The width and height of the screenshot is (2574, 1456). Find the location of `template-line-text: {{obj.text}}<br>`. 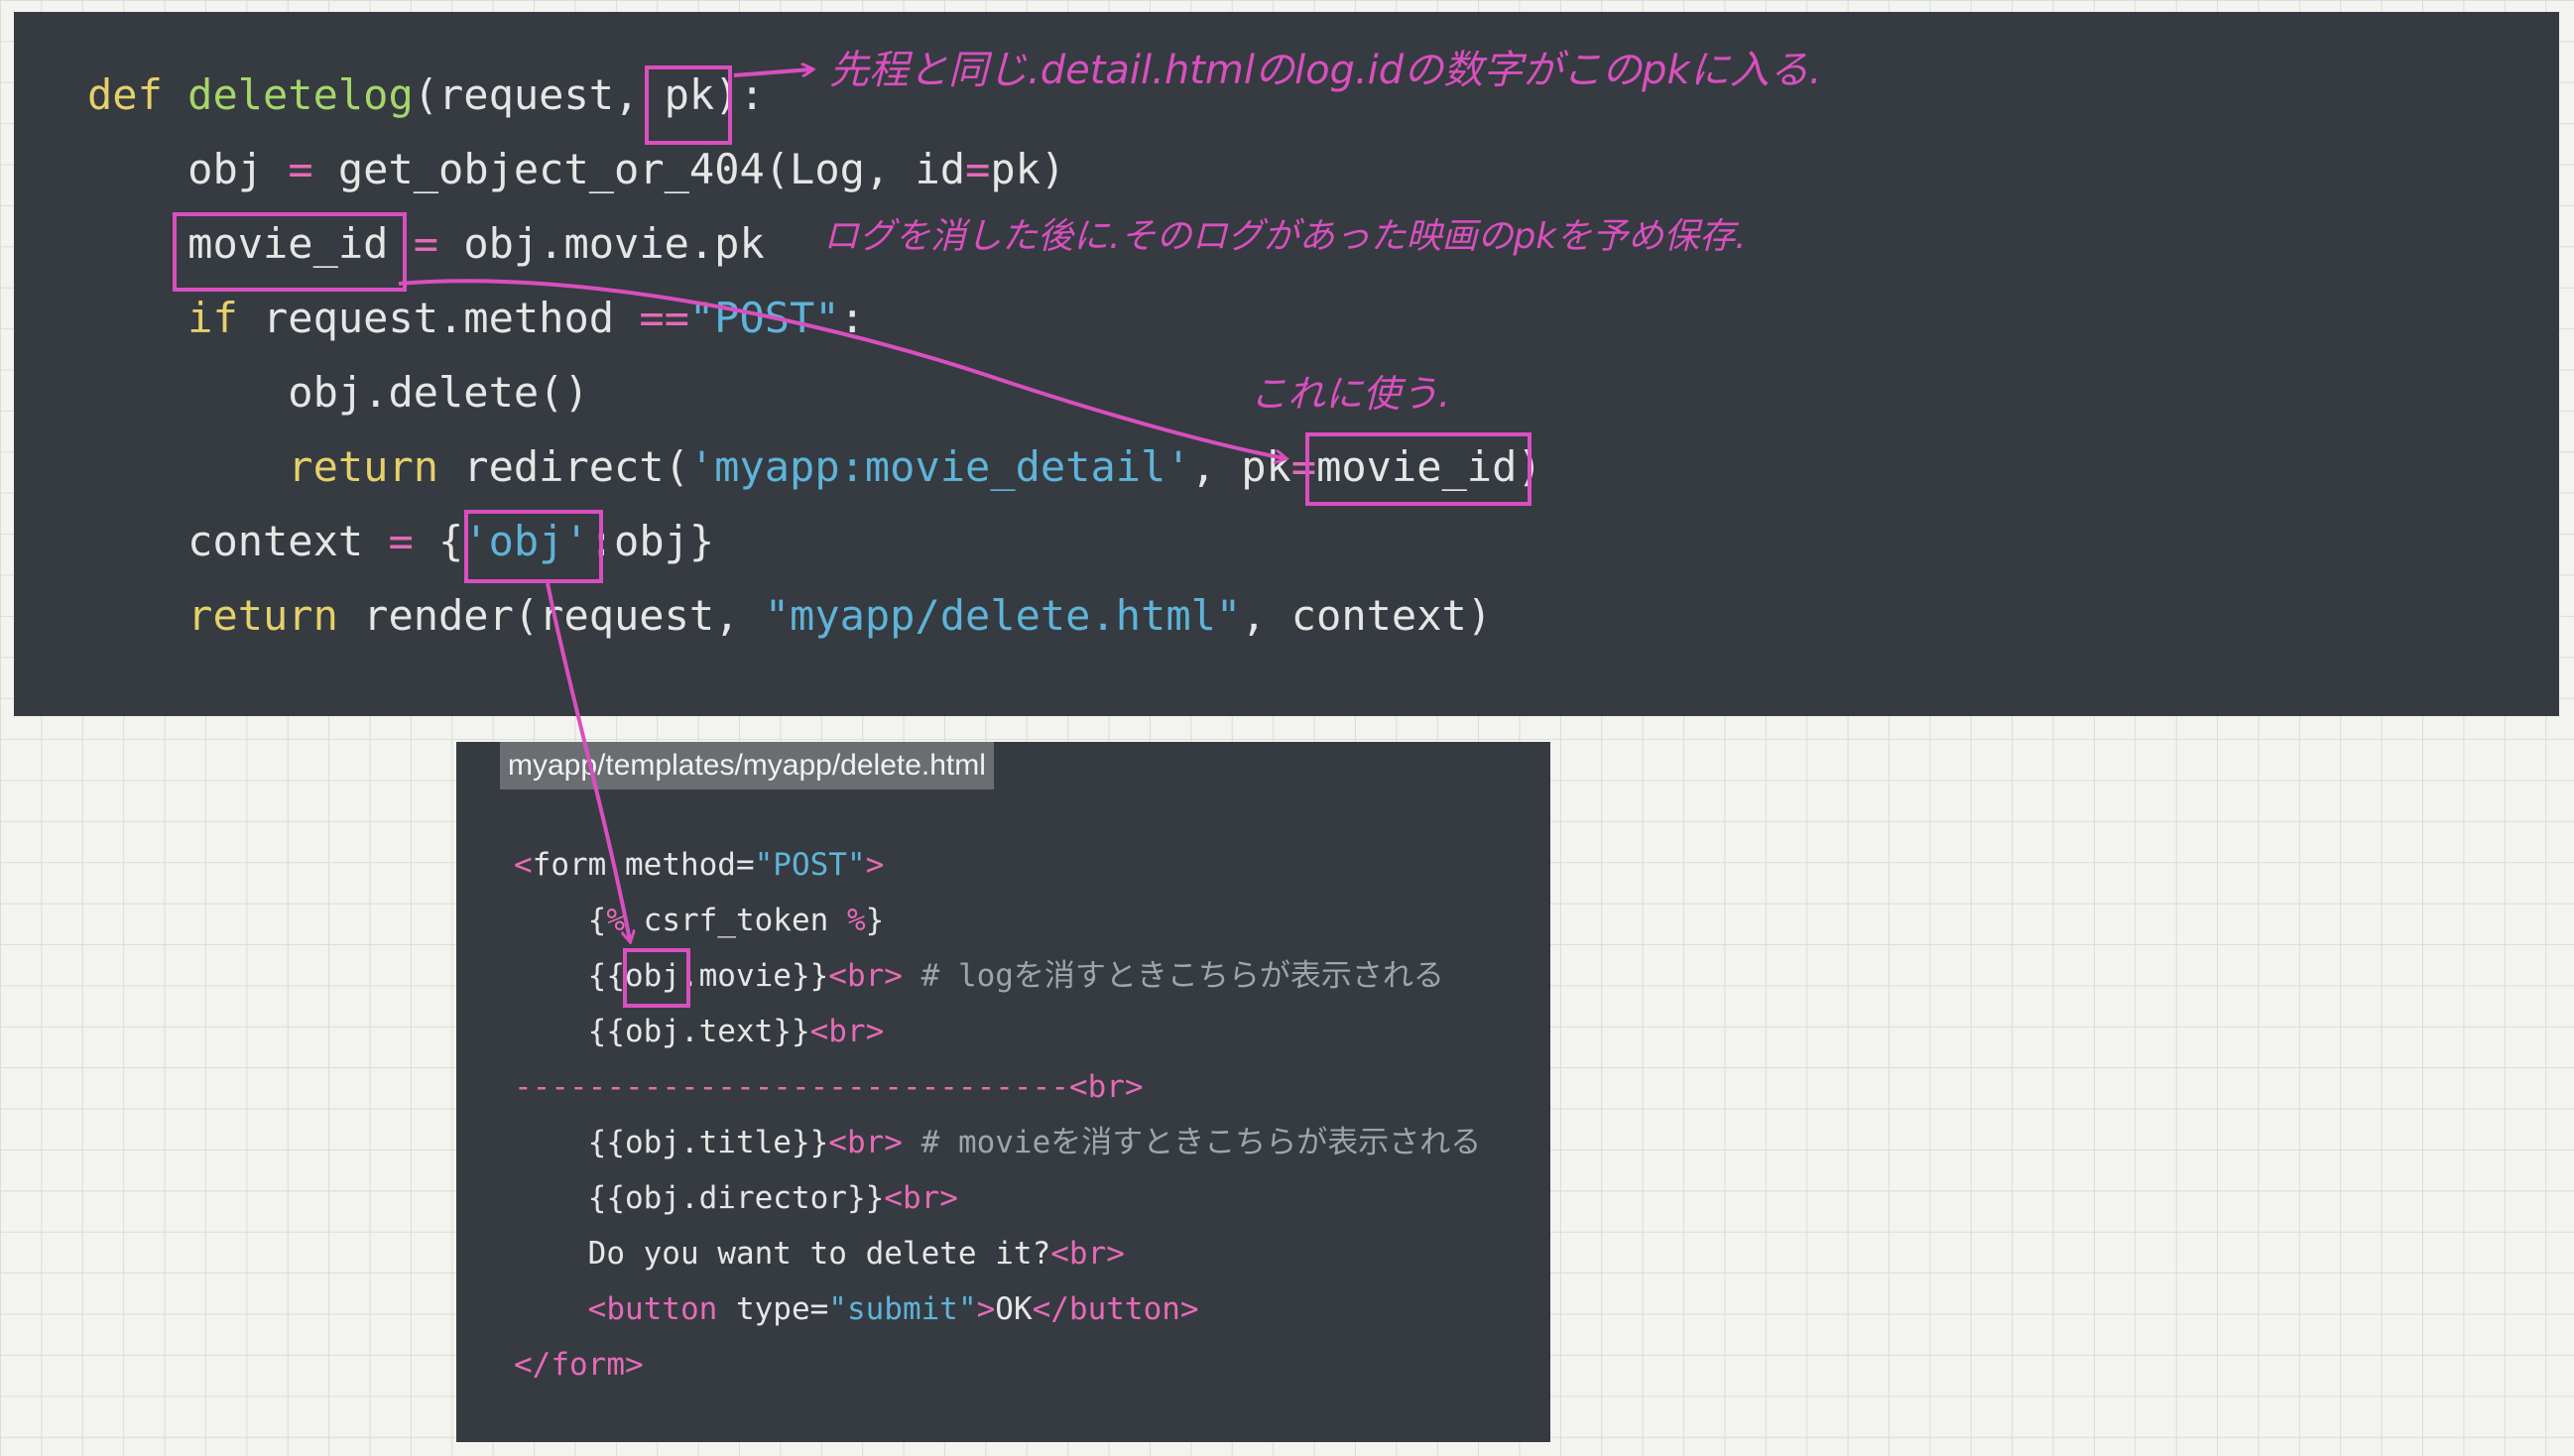

template-line-text: {{obj.text}}<br> is located at coordinates (736, 1031).